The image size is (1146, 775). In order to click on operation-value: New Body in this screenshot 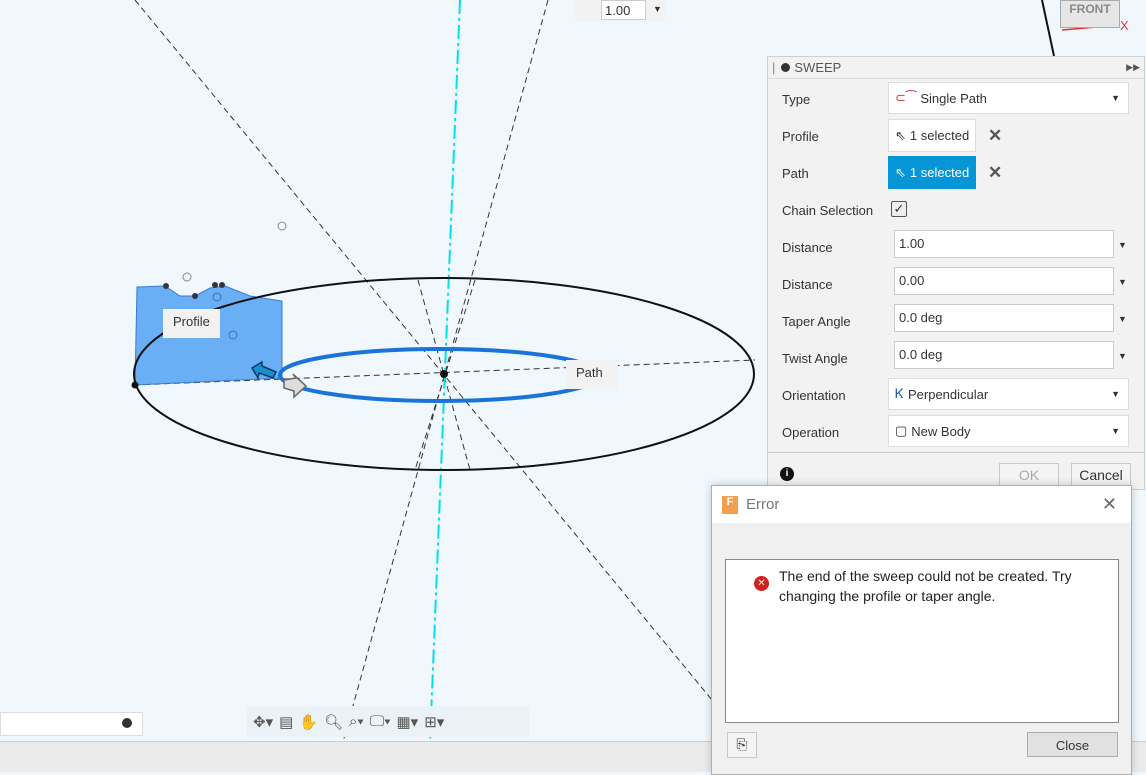, I will do `click(941, 431)`.